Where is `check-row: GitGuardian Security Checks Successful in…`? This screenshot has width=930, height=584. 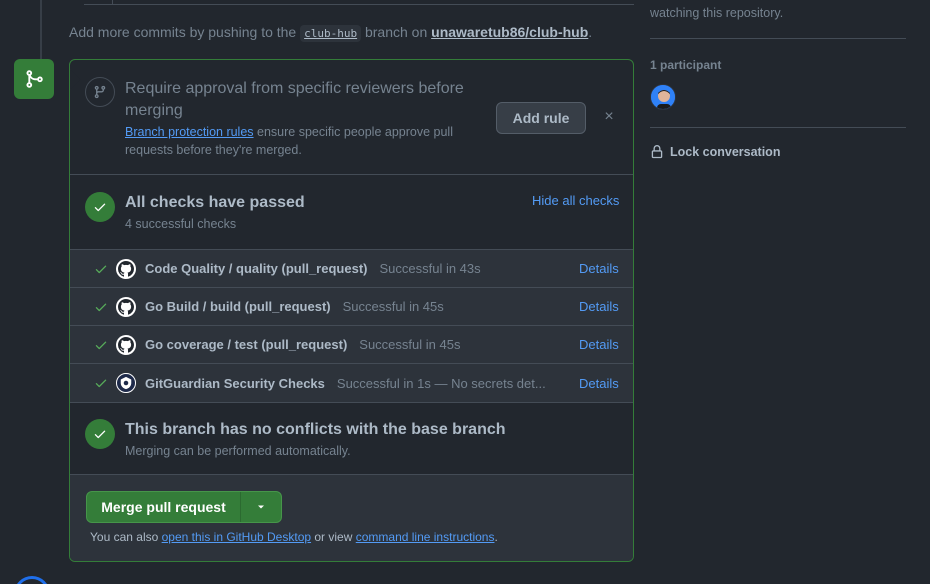 check-row: GitGuardian Security Checks Successful in… is located at coordinates (351, 383).